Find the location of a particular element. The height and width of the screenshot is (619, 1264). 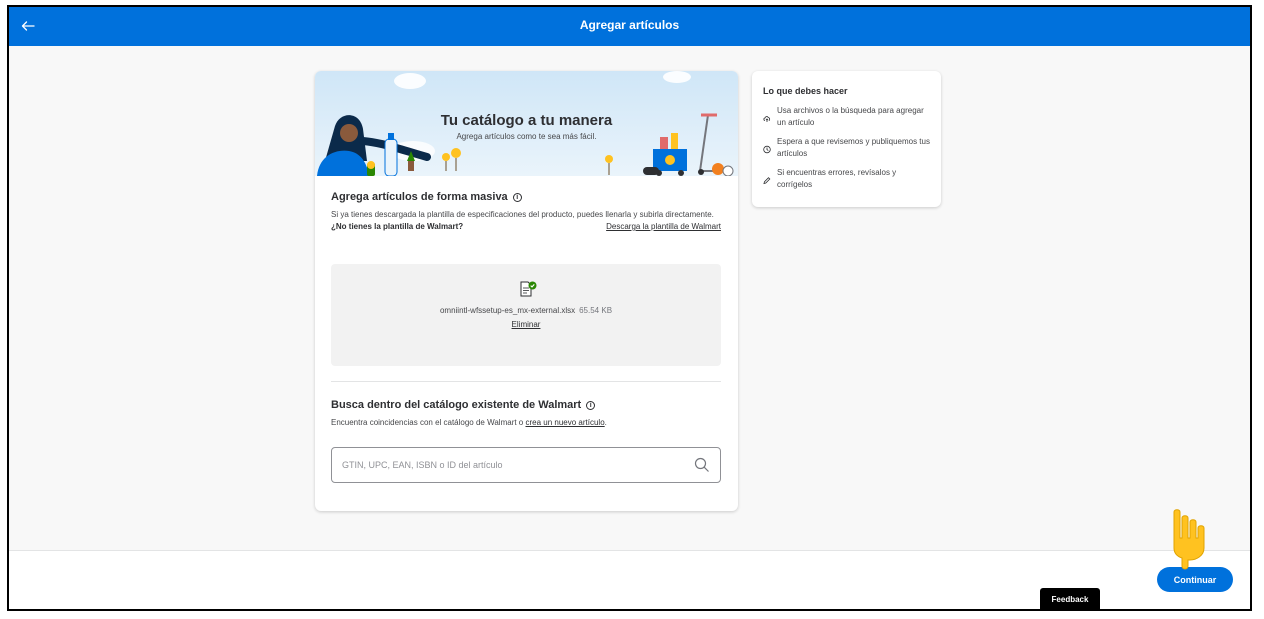

catalog-search-field is located at coordinates (526, 465).